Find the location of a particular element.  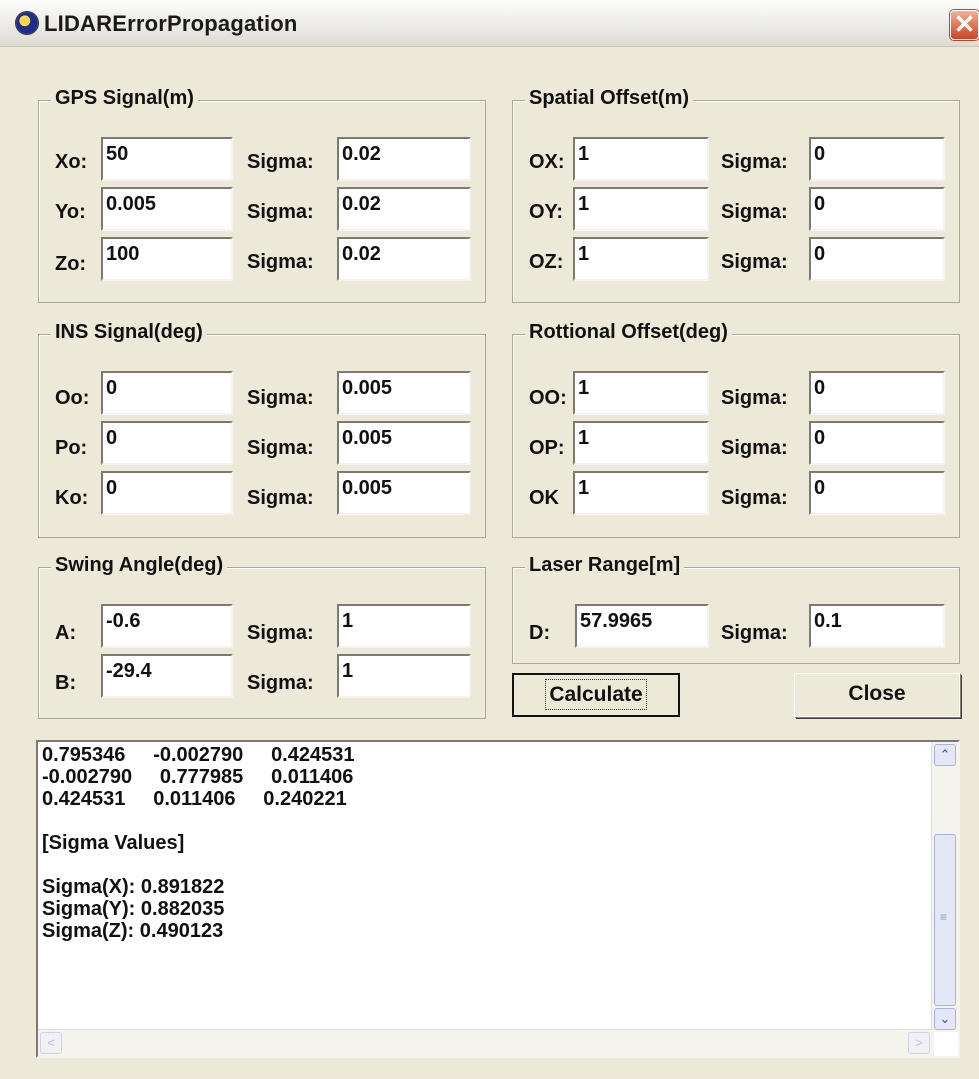

op-offset-sigma-label: Sigma: is located at coordinates (754, 448).